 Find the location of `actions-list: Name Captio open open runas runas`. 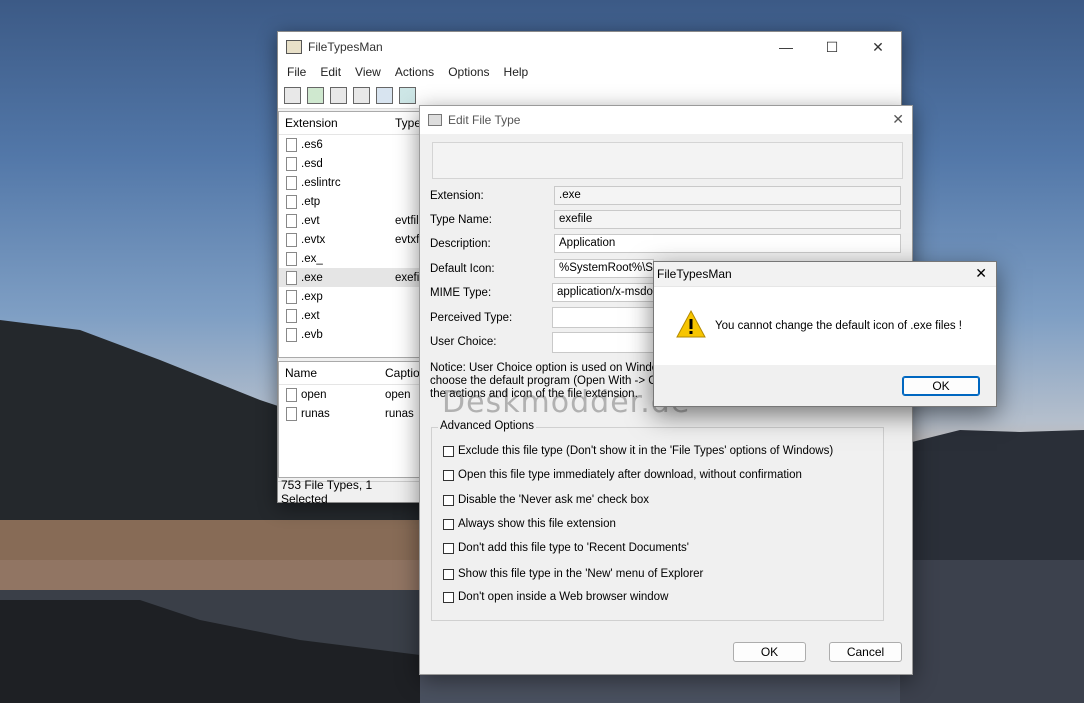

actions-list: Name Captio open open runas runas is located at coordinates (350, 419).